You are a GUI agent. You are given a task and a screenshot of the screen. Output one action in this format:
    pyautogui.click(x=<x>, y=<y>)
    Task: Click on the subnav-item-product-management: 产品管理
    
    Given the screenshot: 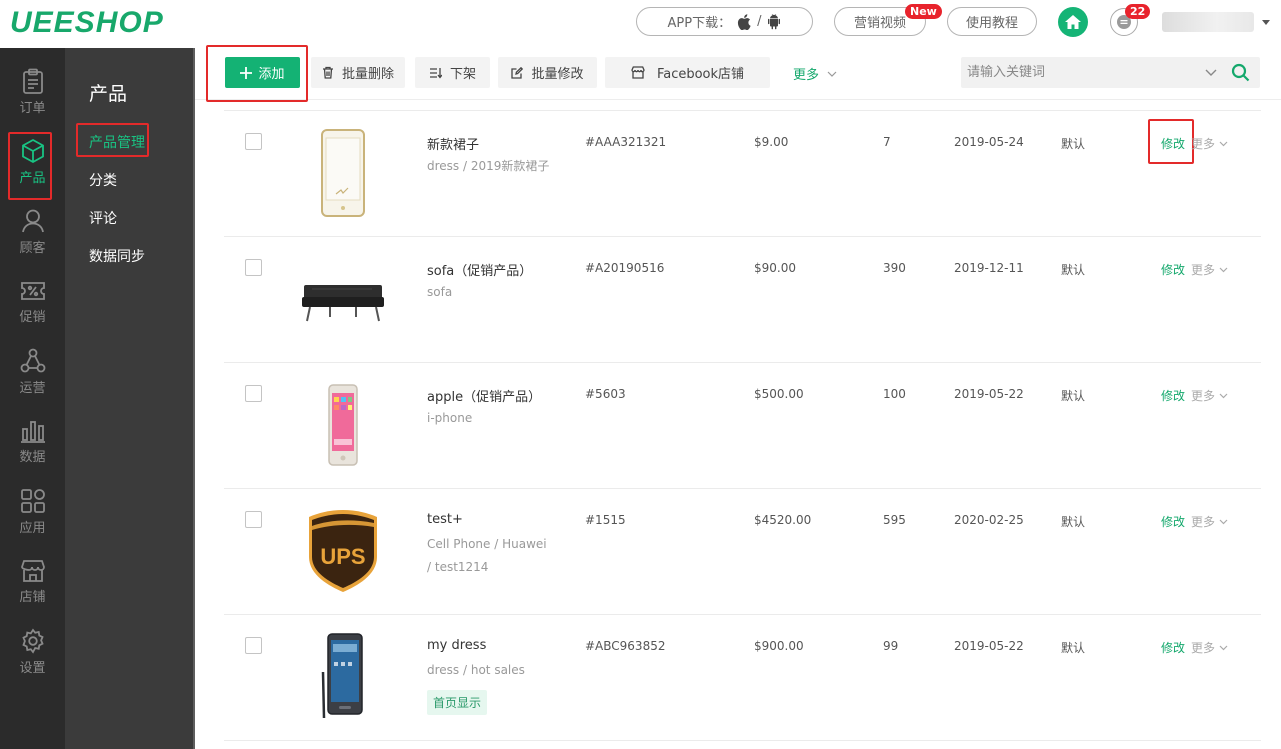 What is the action you would take?
    pyautogui.click(x=117, y=142)
    